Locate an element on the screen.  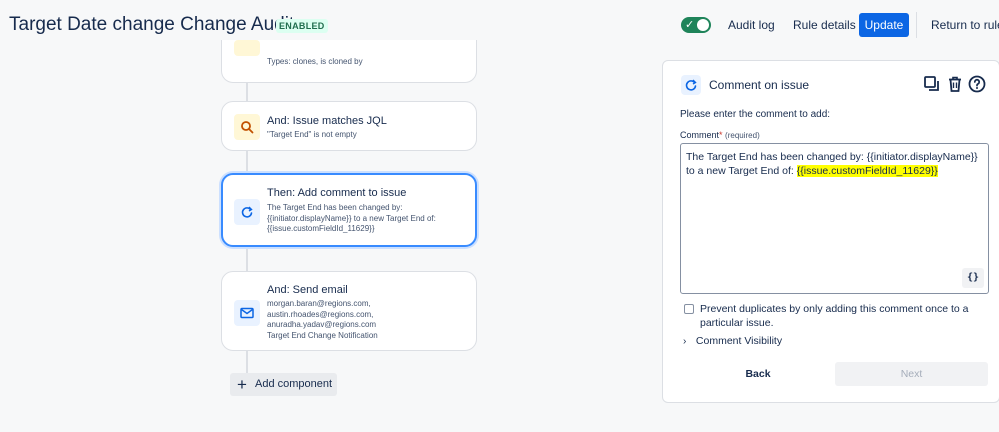
partial-condition-icon is located at coordinates (247, 48).